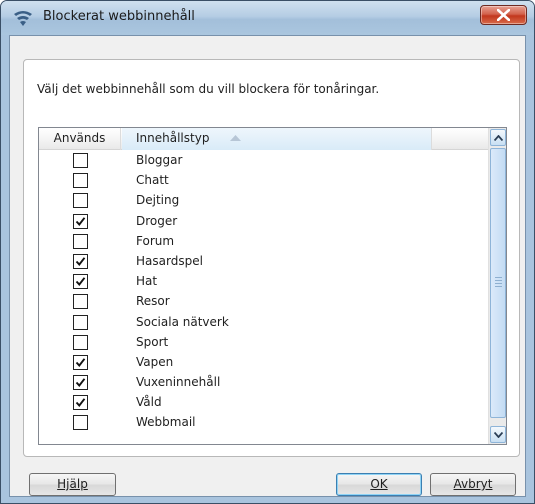 The height and width of the screenshot is (504, 535). What do you see at coordinates (264, 423) in the screenshot?
I see `list-item: Webbmail` at bounding box center [264, 423].